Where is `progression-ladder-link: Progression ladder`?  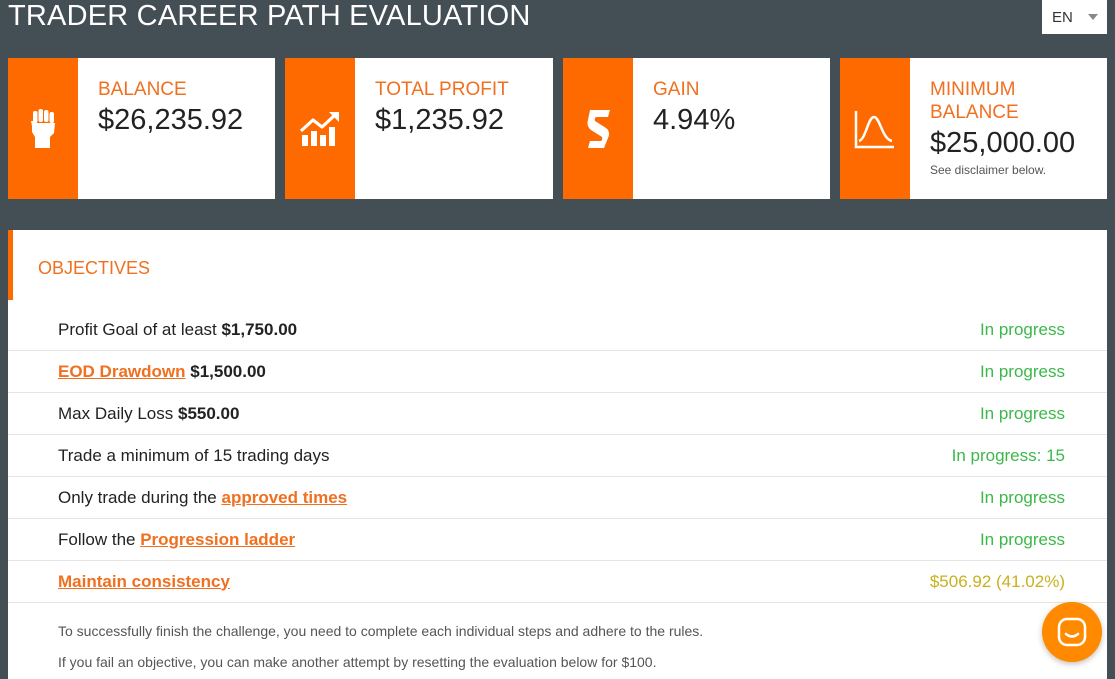
progression-ladder-link: Progression ladder is located at coordinates (217, 539).